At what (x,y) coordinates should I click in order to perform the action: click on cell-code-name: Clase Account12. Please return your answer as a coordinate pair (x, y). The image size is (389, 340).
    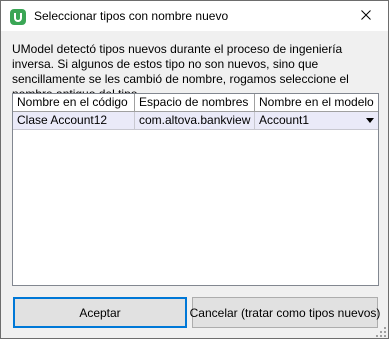
    Looking at the image, I should click on (74, 121).